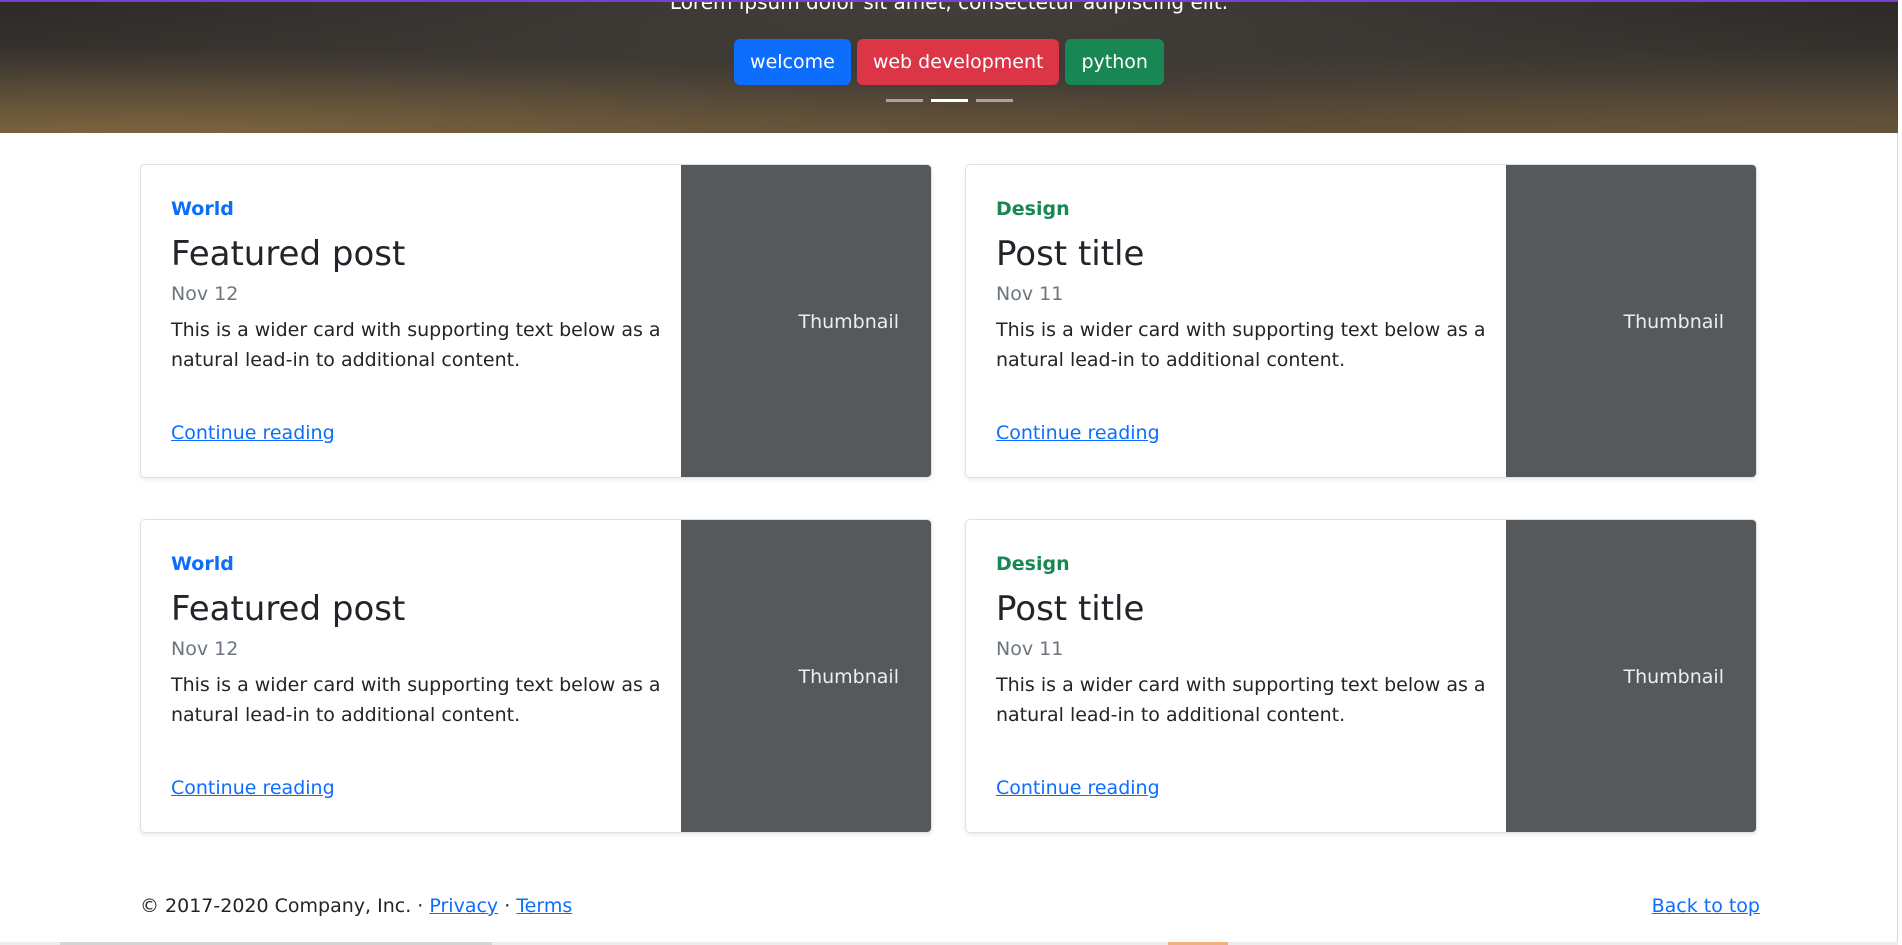 The height and width of the screenshot is (945, 1902). What do you see at coordinates (958, 62) in the screenshot?
I see `tag-web-development-button: web development` at bounding box center [958, 62].